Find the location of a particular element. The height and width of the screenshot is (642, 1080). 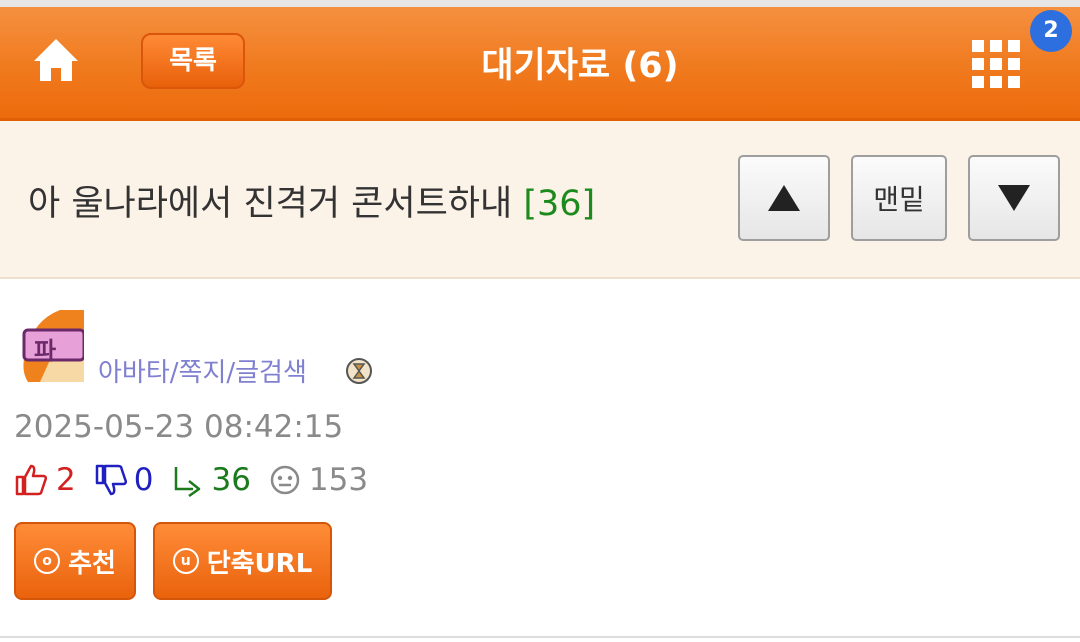

home-button is located at coordinates (56, 61).